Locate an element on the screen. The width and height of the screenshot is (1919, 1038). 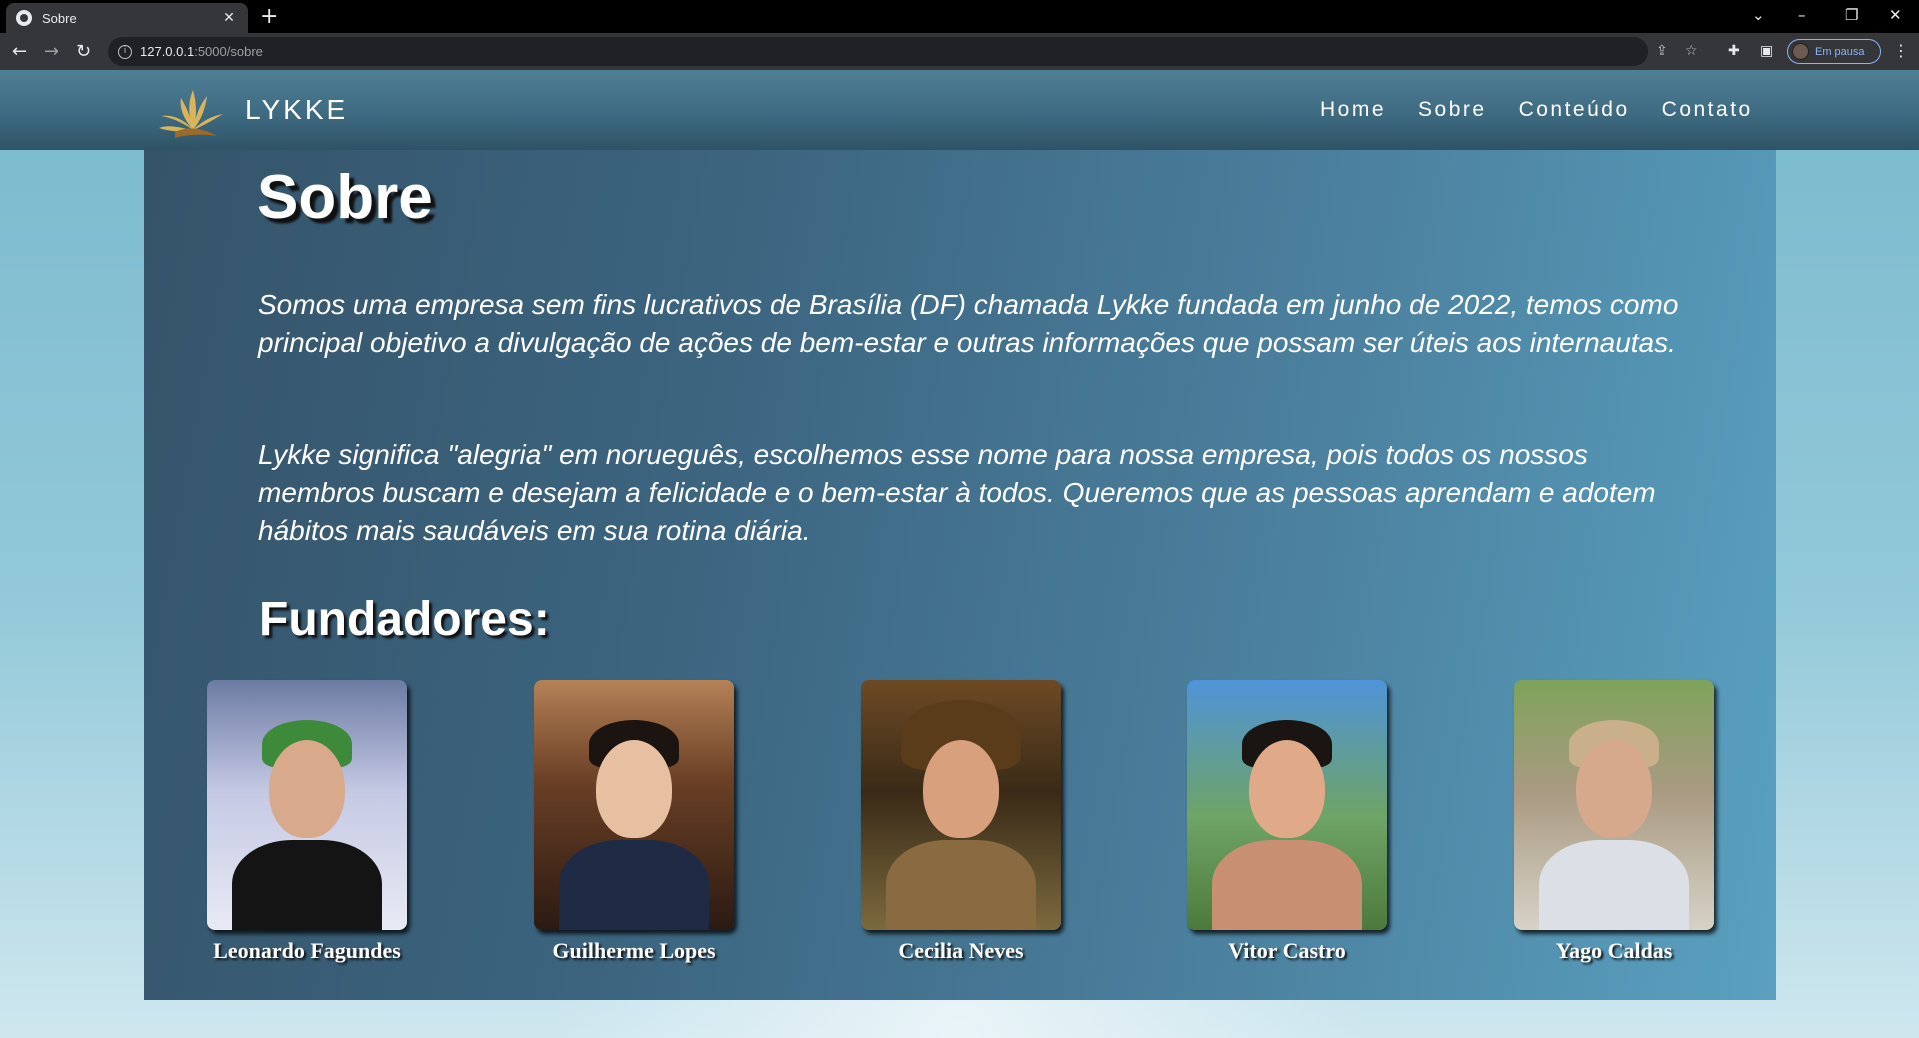
address-bar: i 127.0.0.1:5000/sobre ⇪ ☆ is located at coordinates (903, 51).